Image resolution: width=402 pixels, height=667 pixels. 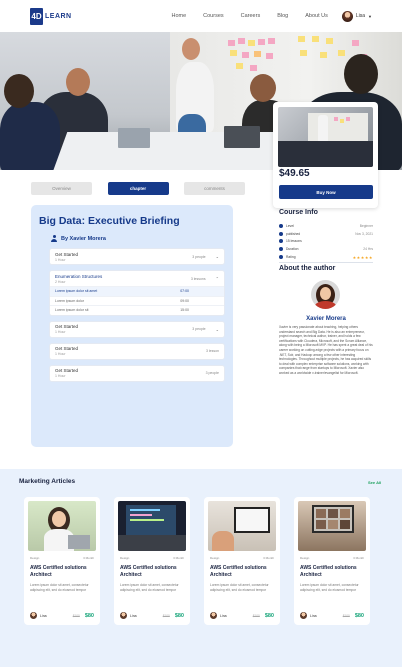 What do you see at coordinates (137, 373) in the screenshot?
I see `module-item: Get Started 1 Hour 3 people` at bounding box center [137, 373].